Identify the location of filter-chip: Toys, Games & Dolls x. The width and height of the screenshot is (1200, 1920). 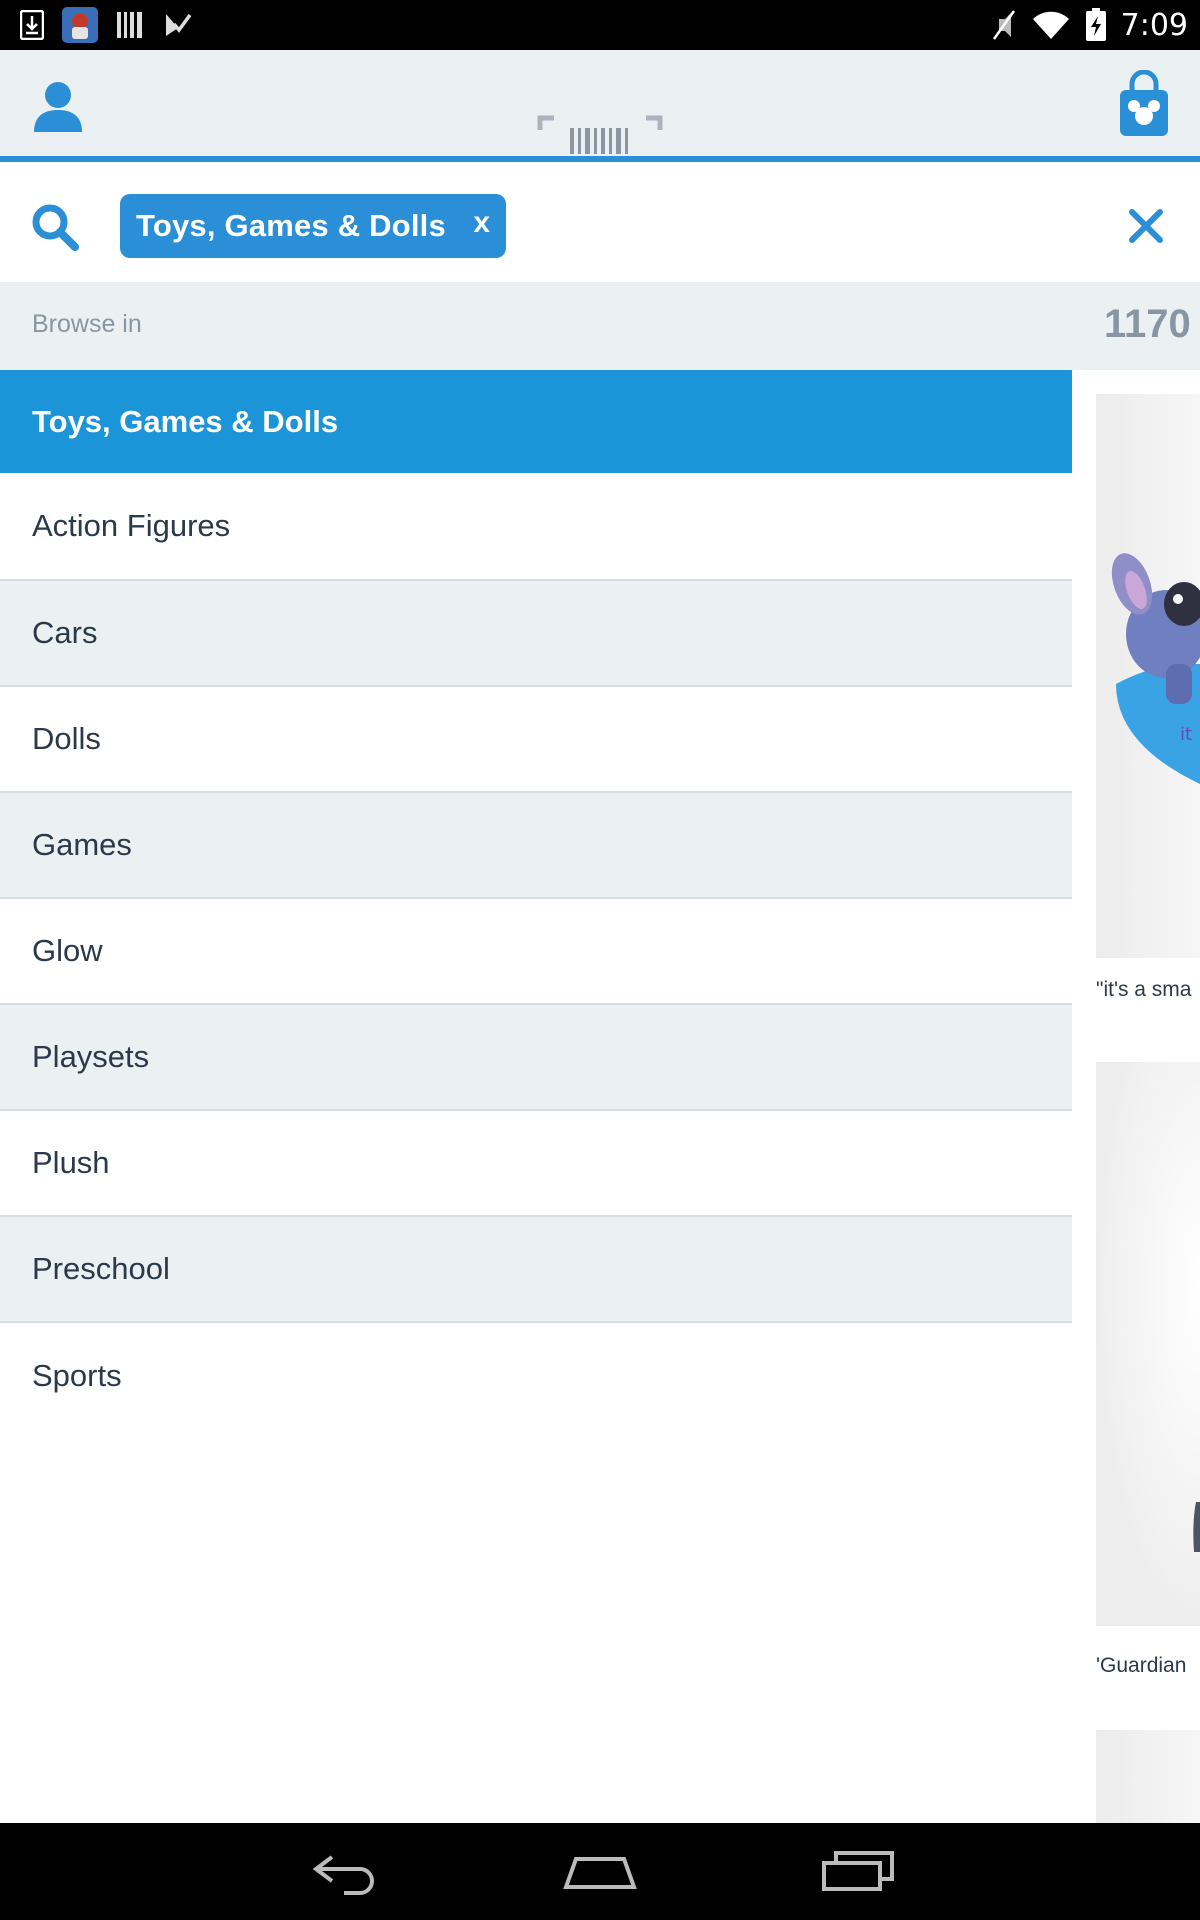
(313, 226).